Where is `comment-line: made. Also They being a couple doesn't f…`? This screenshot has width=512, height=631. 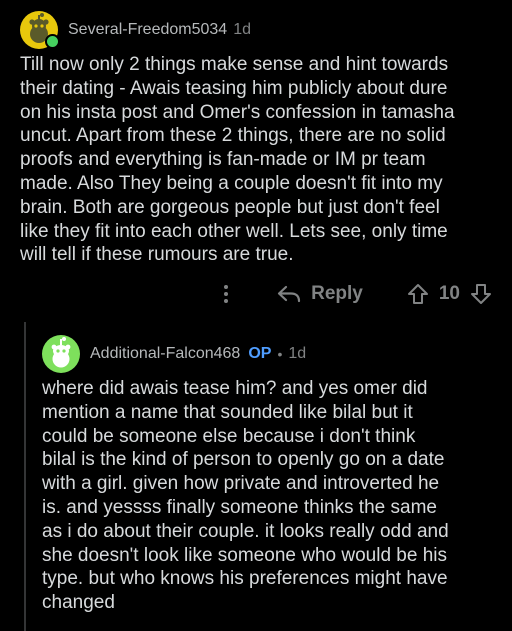
comment-line: made. Also They being a couple doesn't f… is located at coordinates (231, 183).